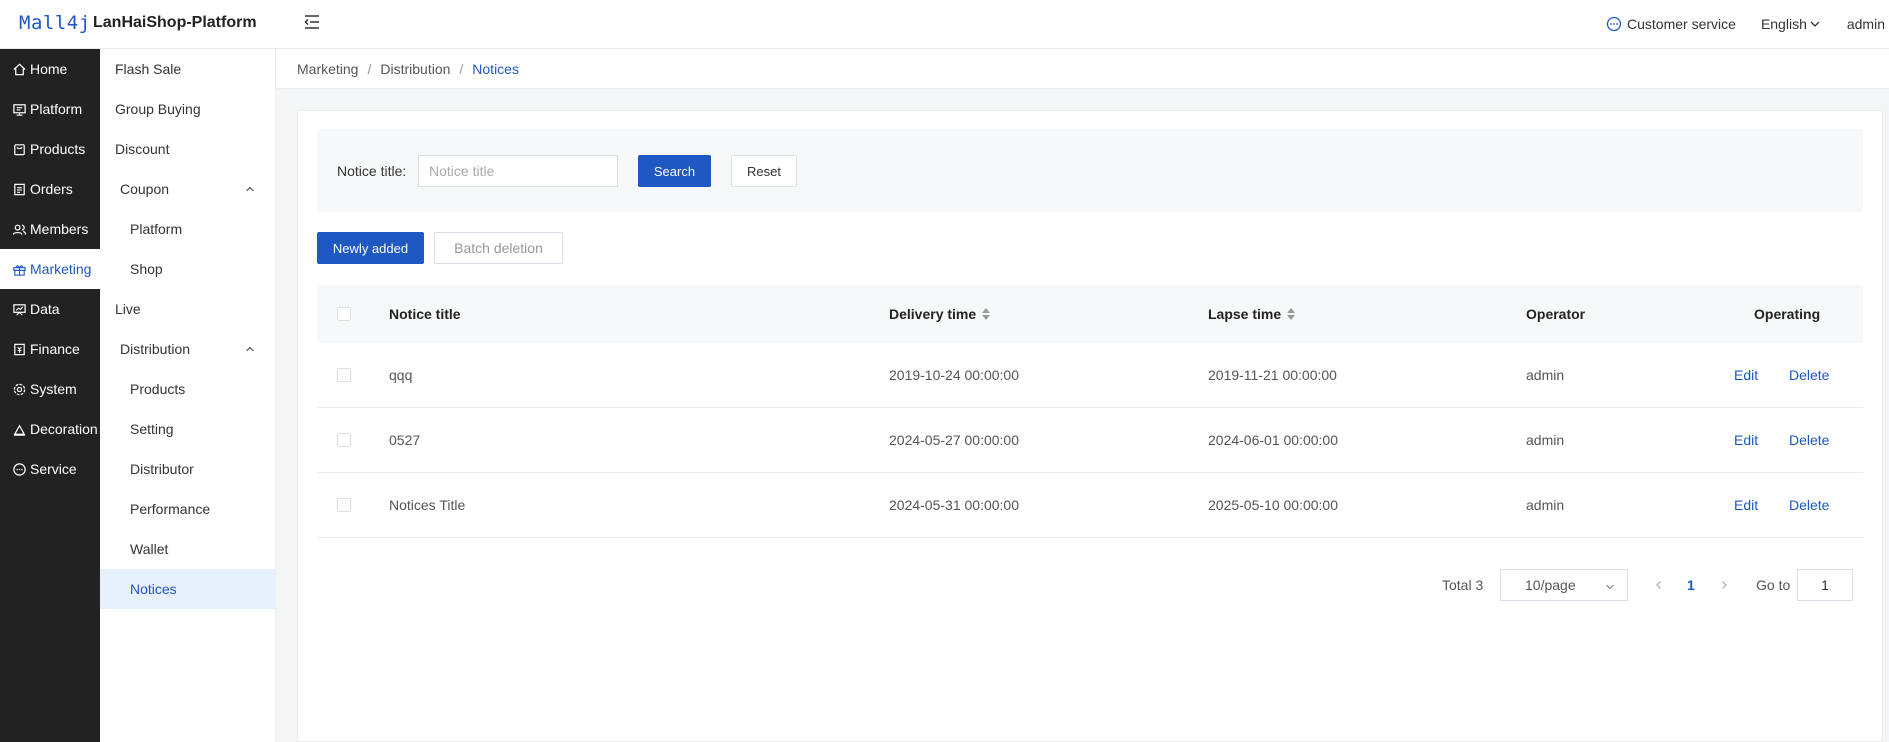 Image resolution: width=1889 pixels, height=742 pixels. I want to click on menu-collapse-icon, so click(312, 22).